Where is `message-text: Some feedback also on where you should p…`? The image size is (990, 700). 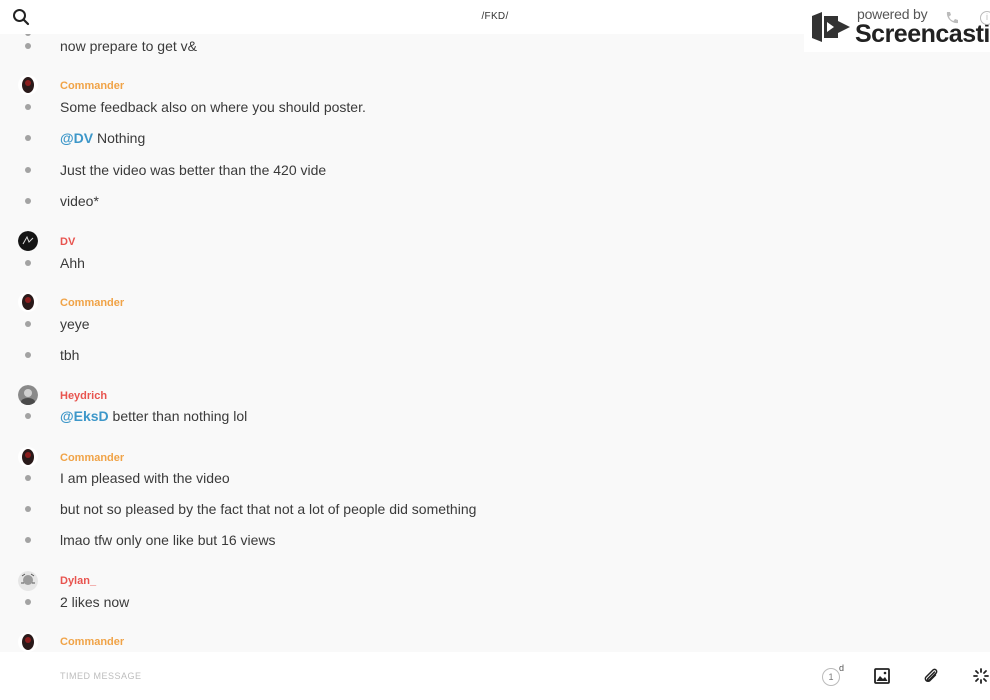
message-text: Some feedback also on where you should p… is located at coordinates (213, 107).